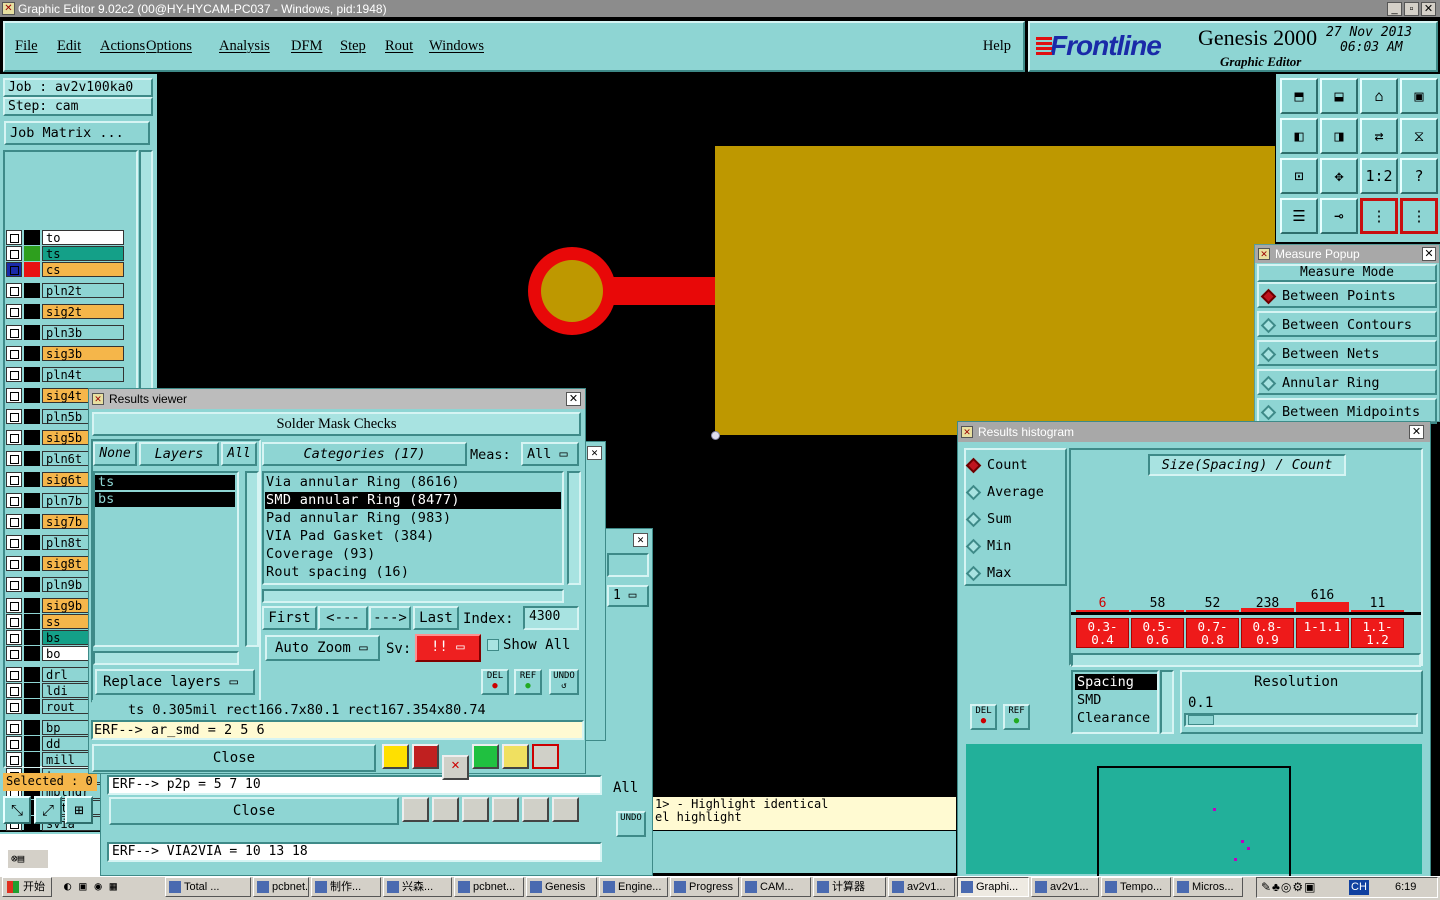  Describe the element at coordinates (1157, 633) in the screenshot. I see `bar-category-label: 0.5-0.6` at that location.